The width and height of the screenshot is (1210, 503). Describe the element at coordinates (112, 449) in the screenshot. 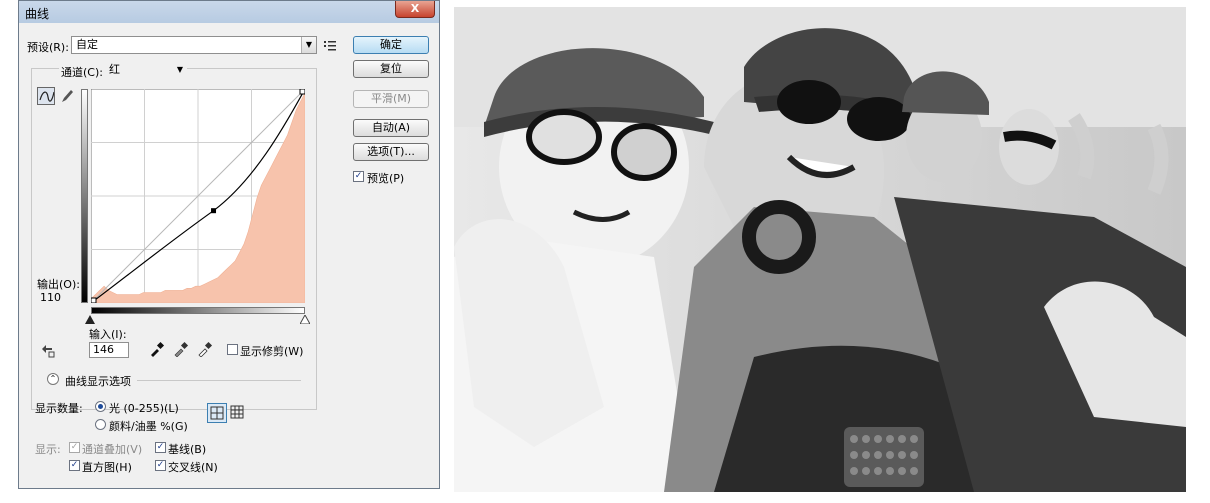

I see `channel-overlay-label: 通道叠加(V)` at that location.